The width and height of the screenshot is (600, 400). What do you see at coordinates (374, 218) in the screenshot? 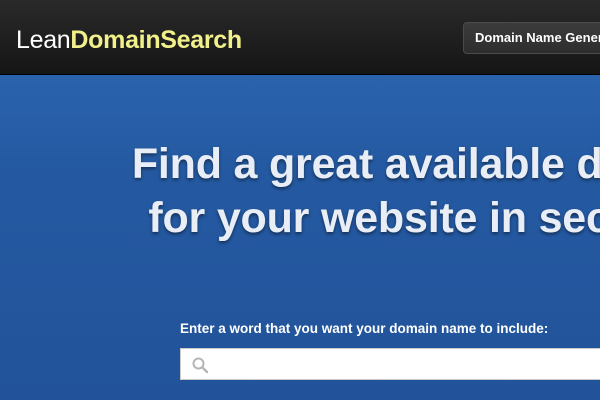
I see `headline-line-2: for your website in seconds` at bounding box center [374, 218].